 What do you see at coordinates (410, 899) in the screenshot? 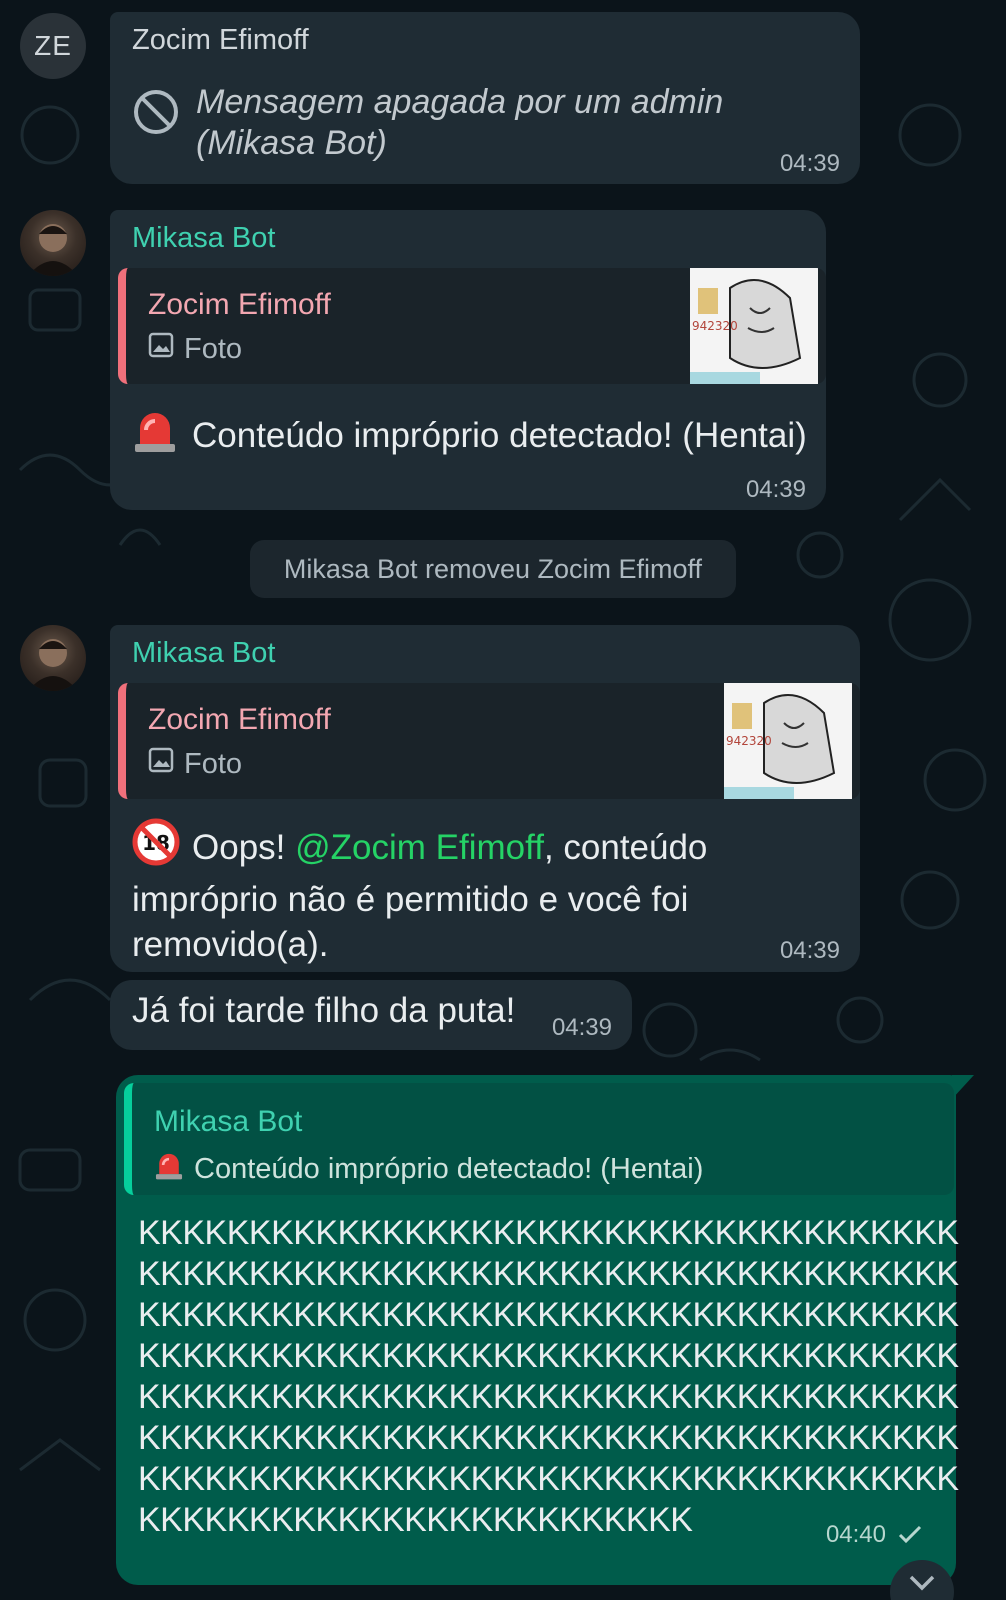
I see `message-text-line: impróprio não é permitido e você foi` at bounding box center [410, 899].